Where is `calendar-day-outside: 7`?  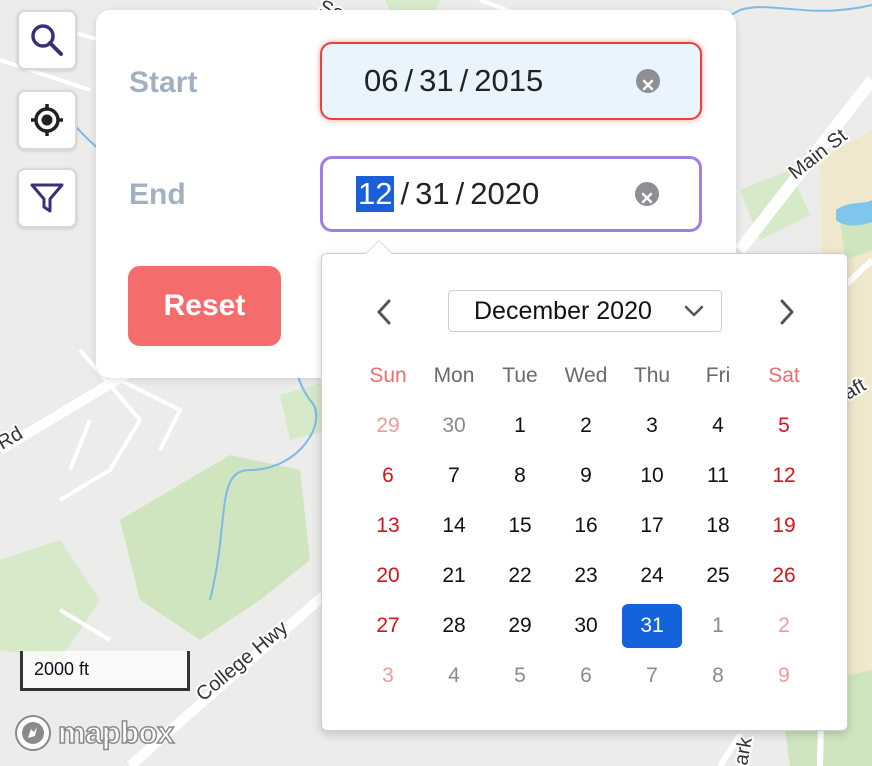
calendar-day-outside: 7 is located at coordinates (652, 676).